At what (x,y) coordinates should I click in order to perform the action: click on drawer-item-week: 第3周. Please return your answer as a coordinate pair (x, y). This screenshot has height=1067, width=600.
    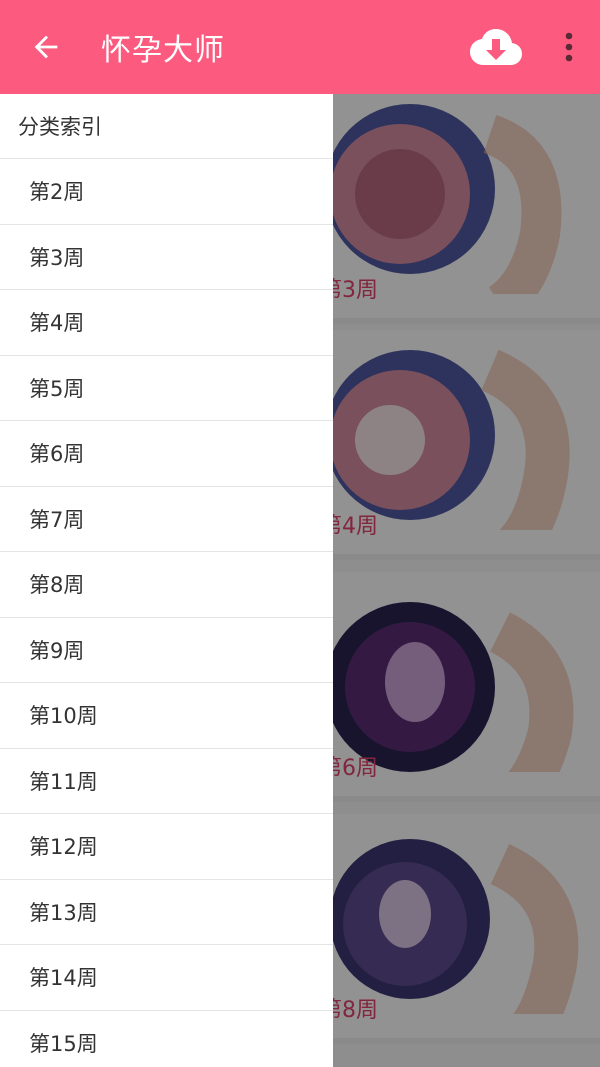
    Looking at the image, I should click on (166, 257).